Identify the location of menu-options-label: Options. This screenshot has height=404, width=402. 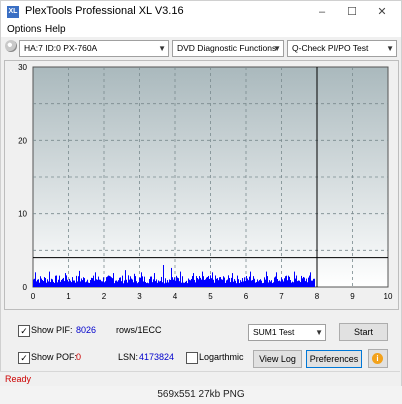
(24, 29).